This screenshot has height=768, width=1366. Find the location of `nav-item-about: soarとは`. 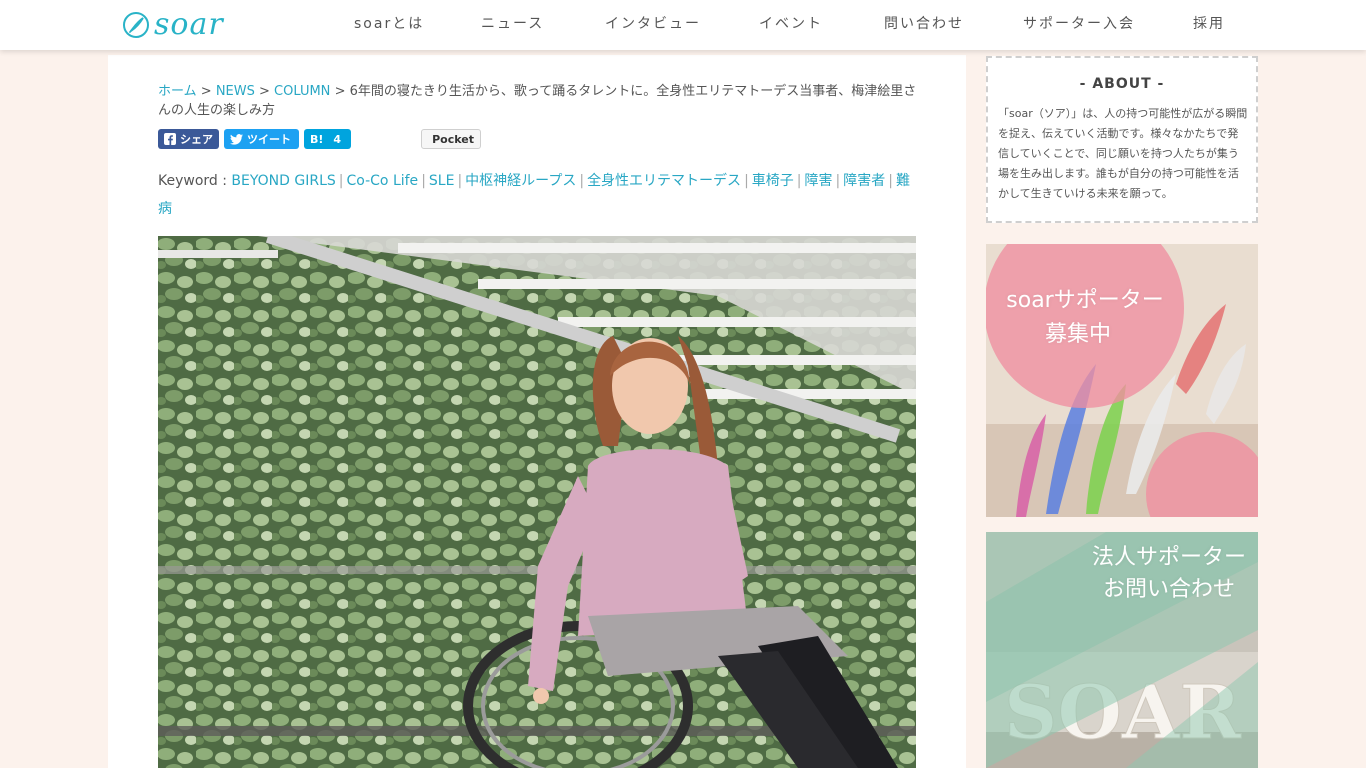

nav-item-about: soarとは is located at coordinates (389, 24).